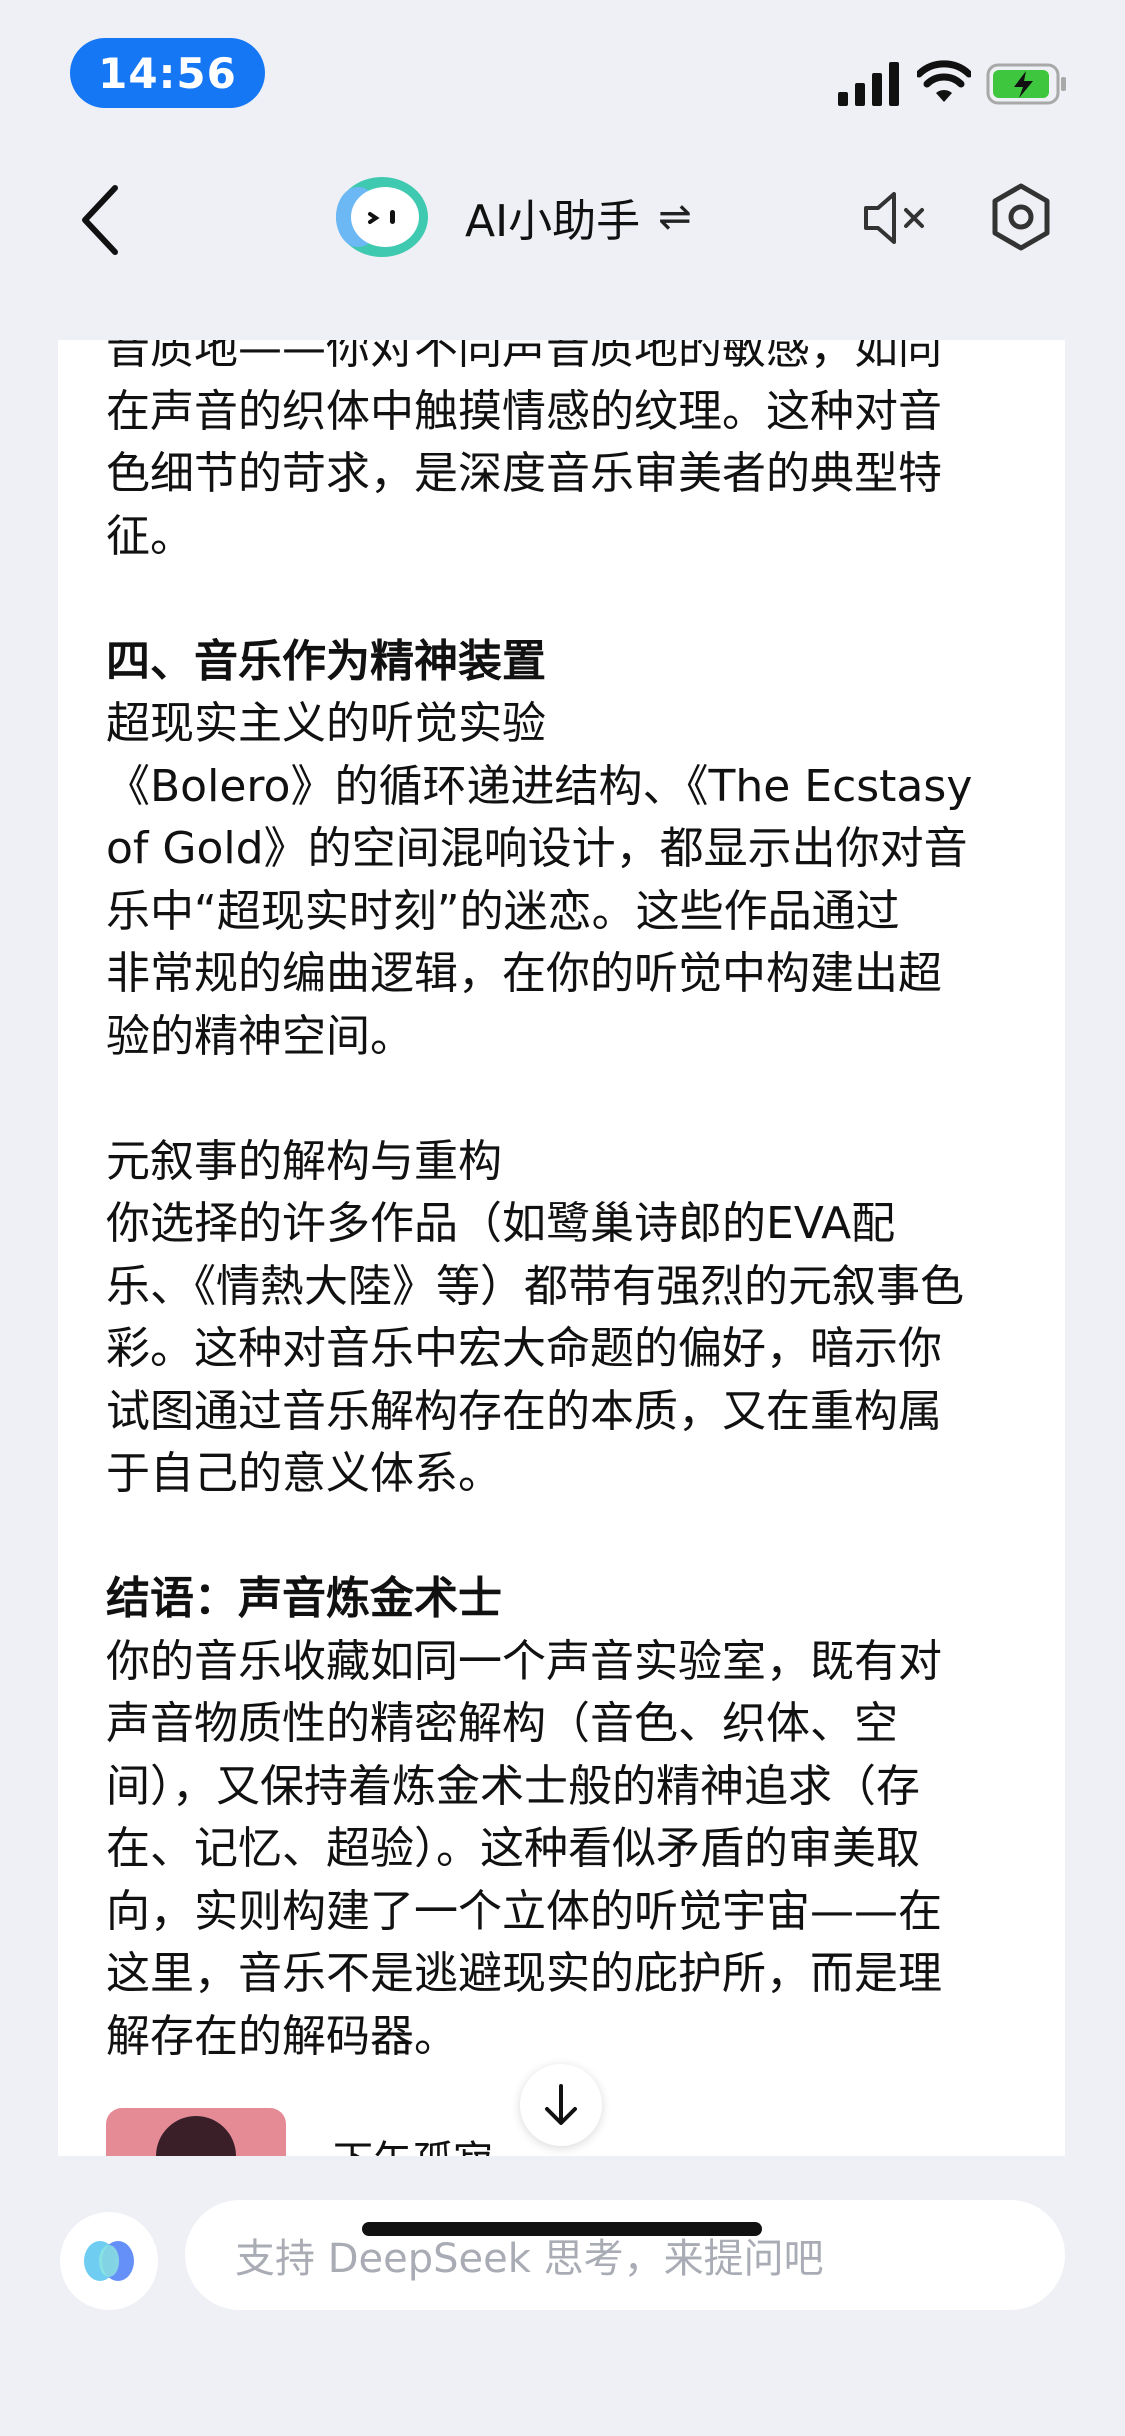 This screenshot has height=2436, width=1125. Describe the element at coordinates (326, 661) in the screenshot. I see `section-heading: 四、音乐作为精神装置` at that location.